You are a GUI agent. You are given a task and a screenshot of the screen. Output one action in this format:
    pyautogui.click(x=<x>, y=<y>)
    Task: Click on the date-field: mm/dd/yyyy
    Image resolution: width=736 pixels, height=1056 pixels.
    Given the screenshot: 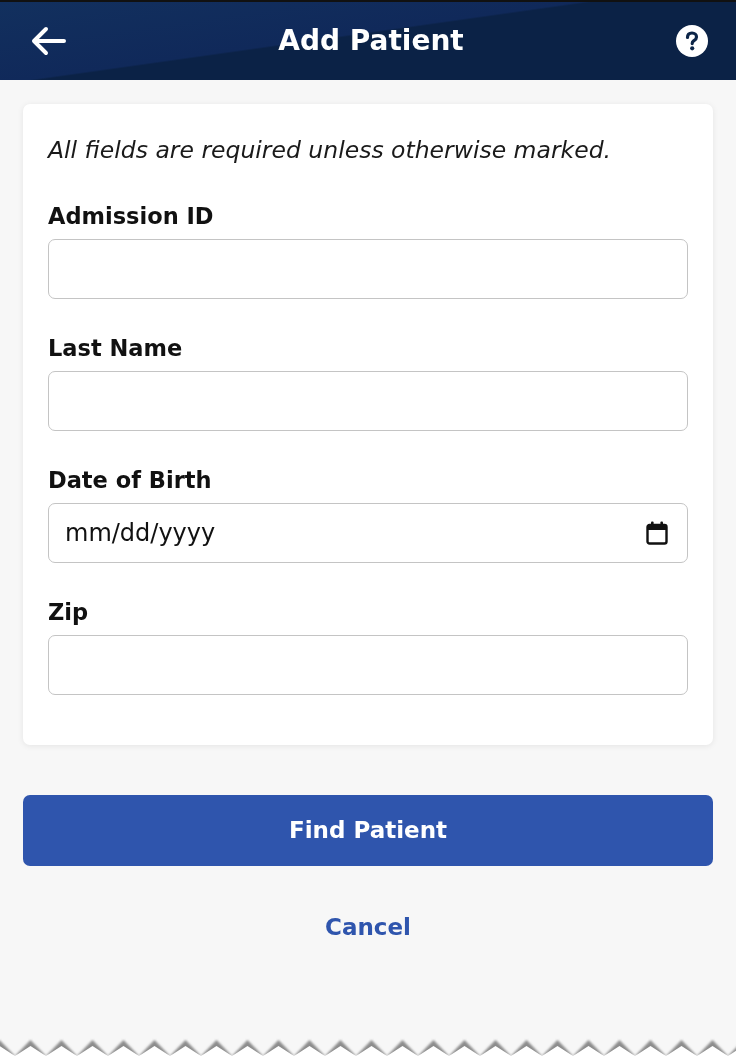 What is the action you would take?
    pyautogui.click(x=368, y=533)
    